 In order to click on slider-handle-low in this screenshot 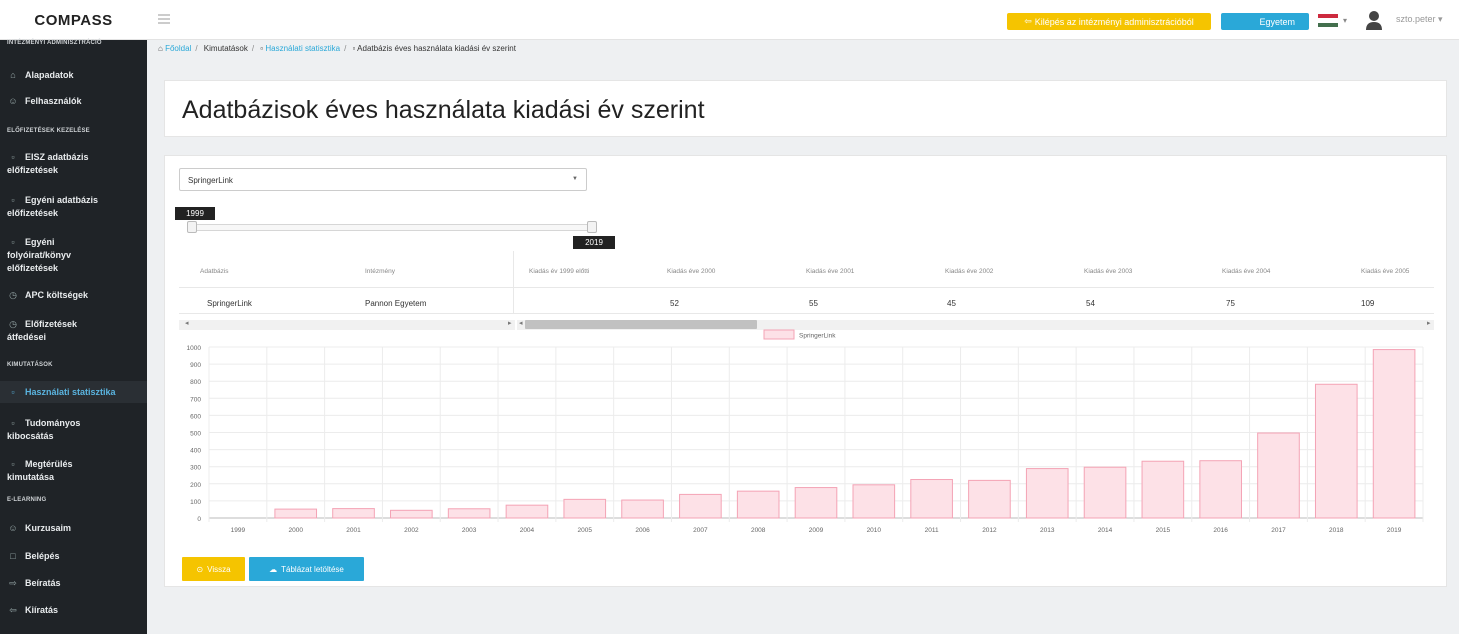, I will do `click(192, 227)`.